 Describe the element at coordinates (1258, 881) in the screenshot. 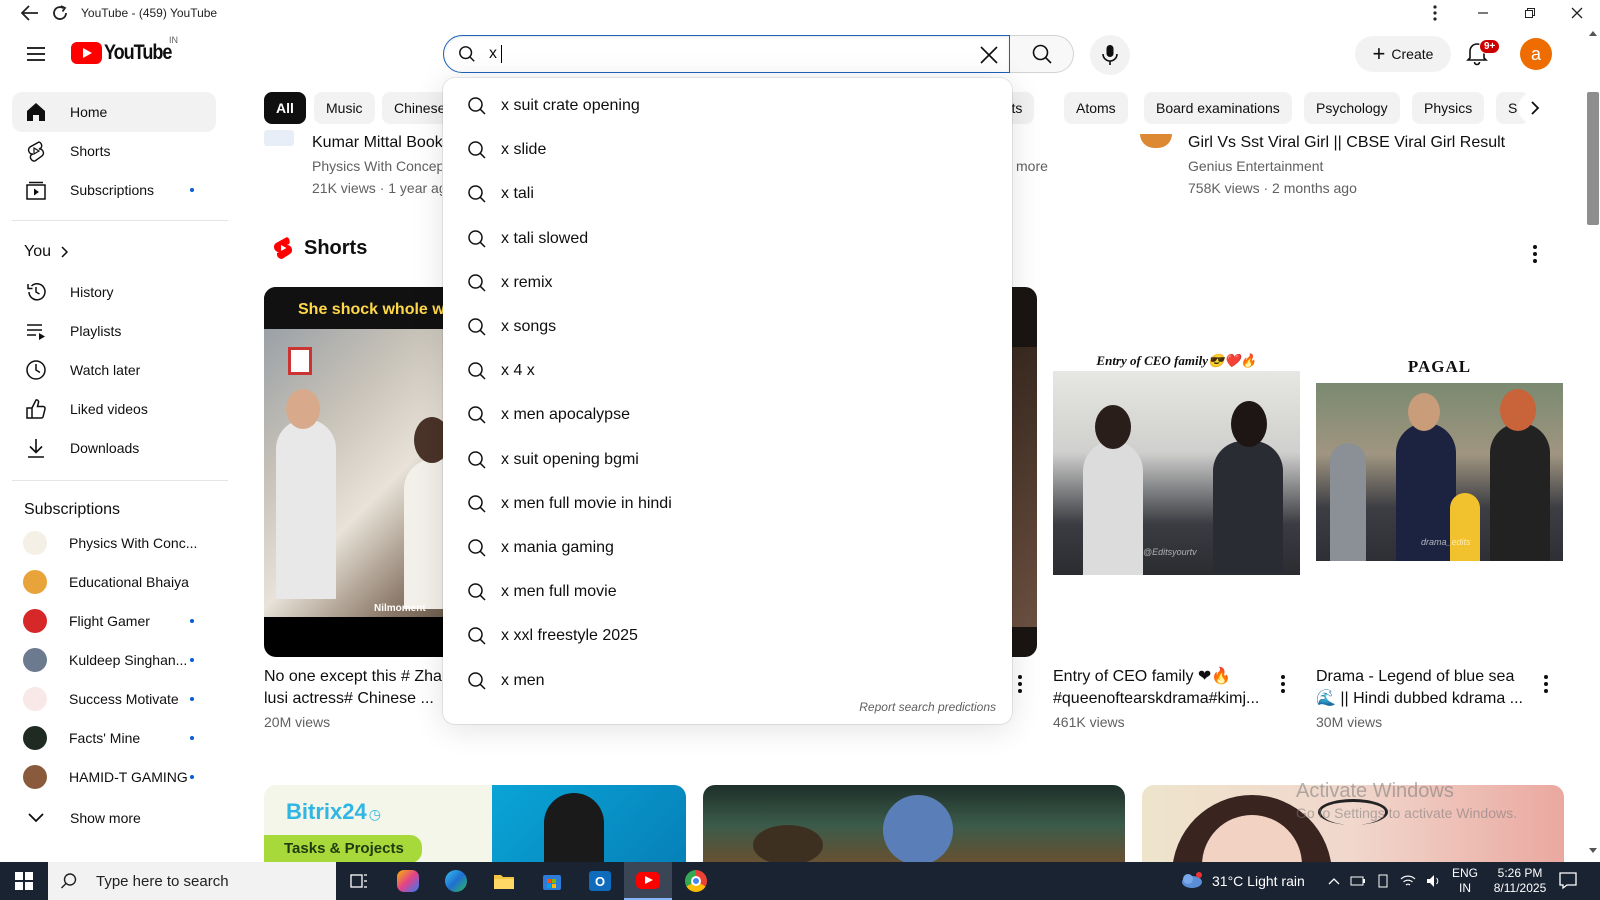

I see `weather-text: 31°C Light rain` at that location.